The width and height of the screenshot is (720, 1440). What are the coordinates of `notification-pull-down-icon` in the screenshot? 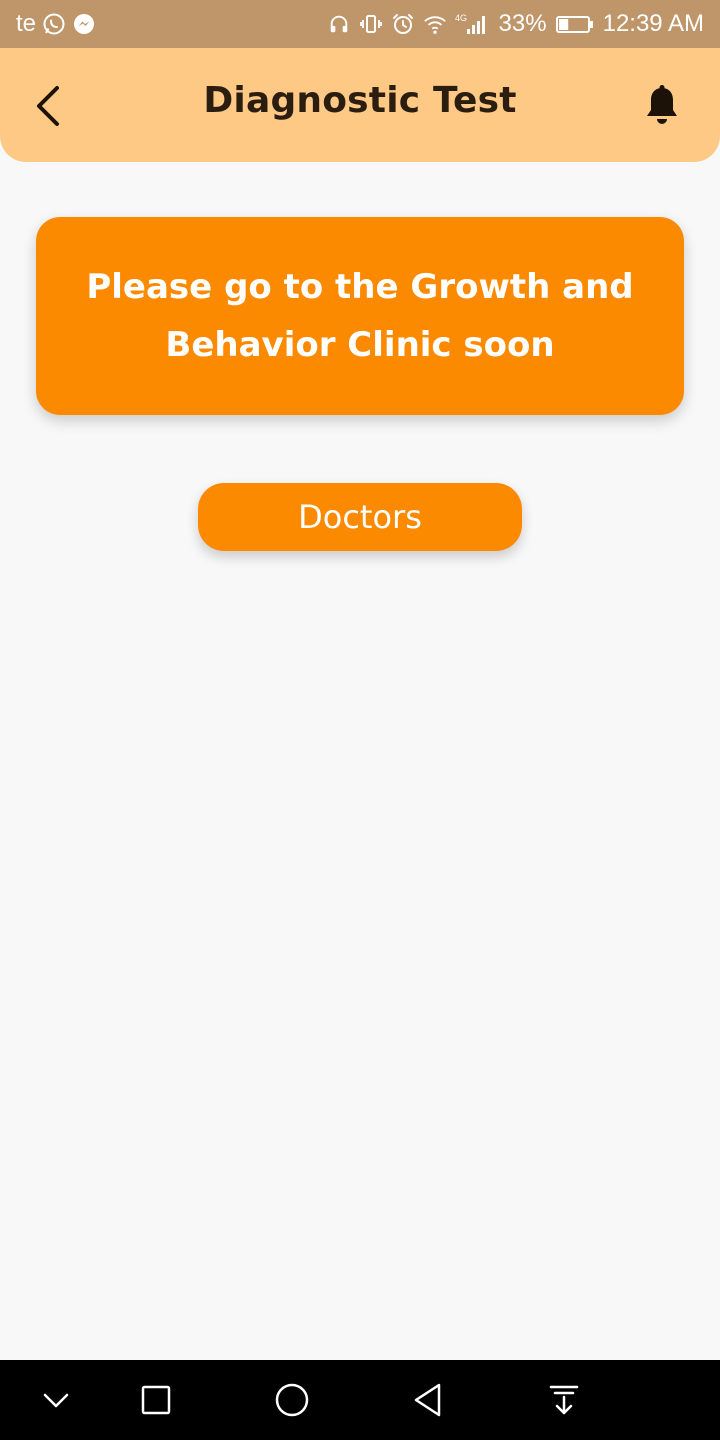 It's located at (564, 1400).